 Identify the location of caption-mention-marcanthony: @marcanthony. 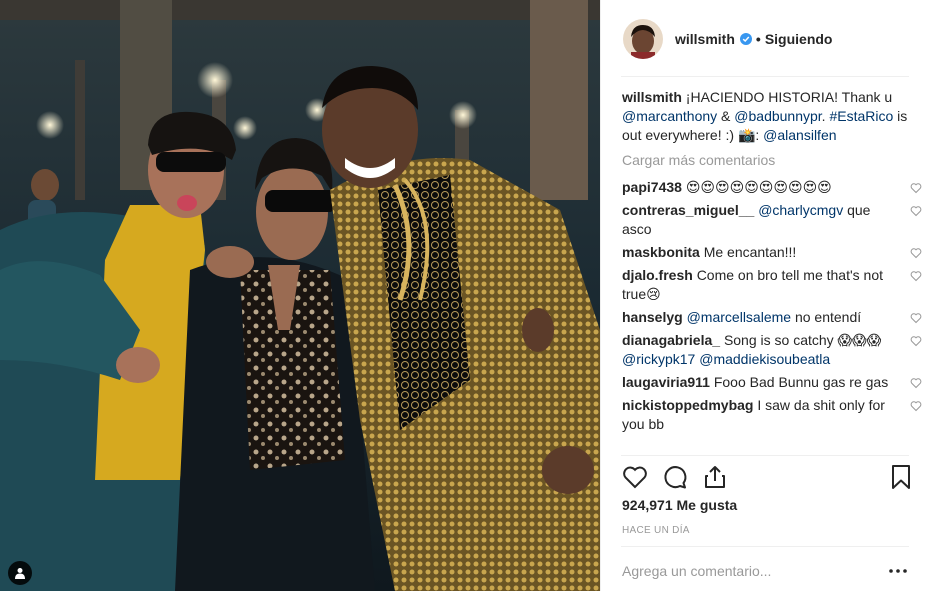
(669, 116).